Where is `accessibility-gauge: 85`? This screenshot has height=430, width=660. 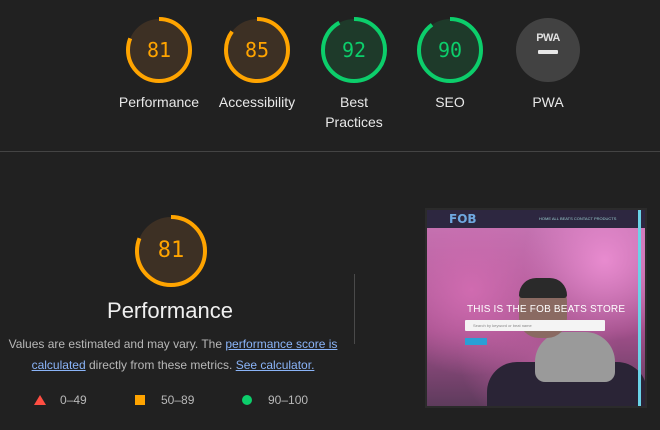
accessibility-gauge: 85 is located at coordinates (257, 50).